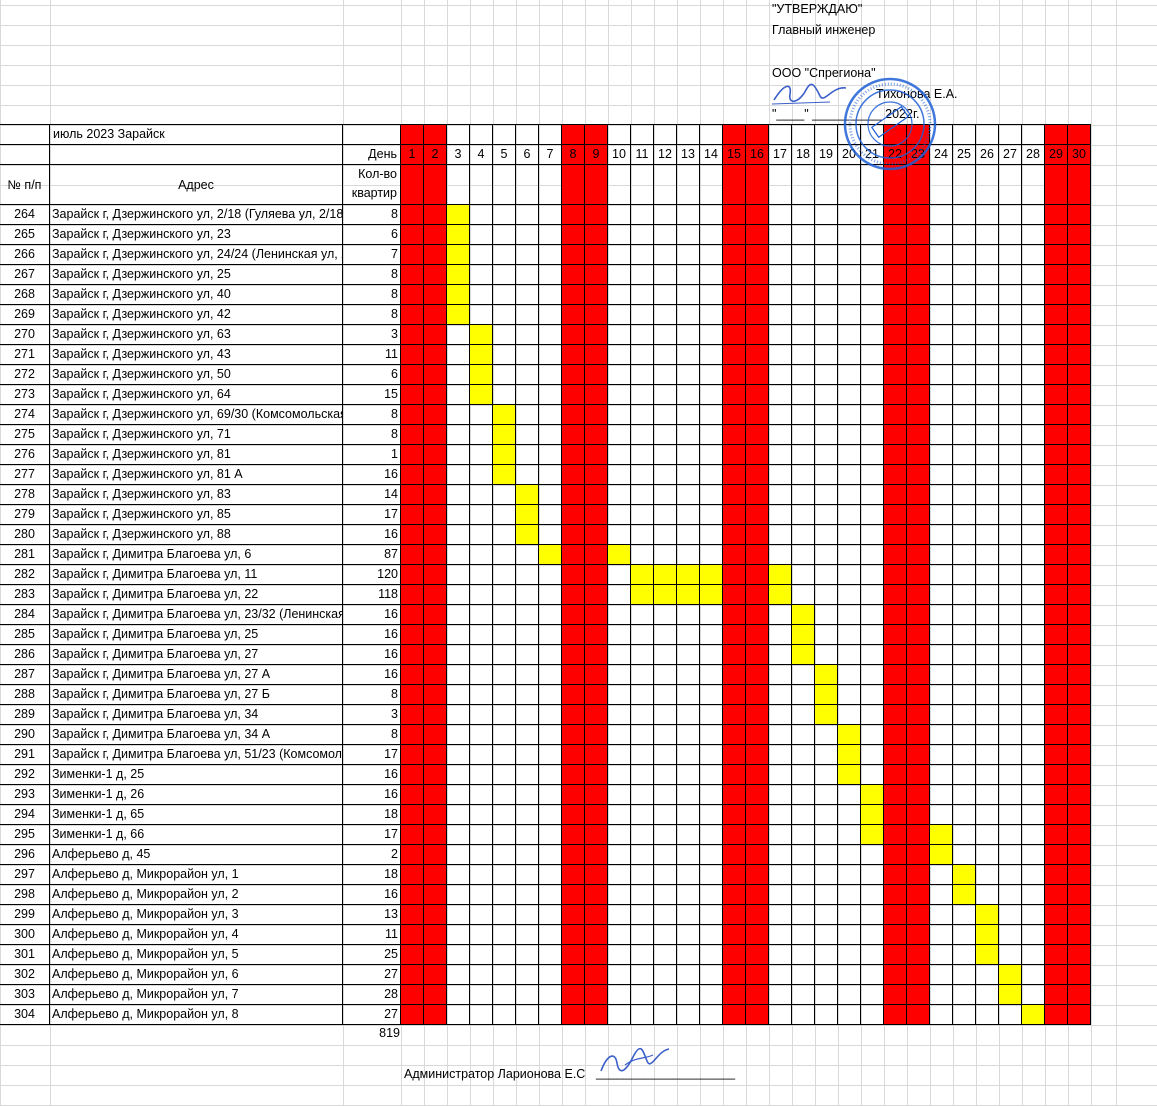  I want to click on row-quantity: 1, so click(371, 454).